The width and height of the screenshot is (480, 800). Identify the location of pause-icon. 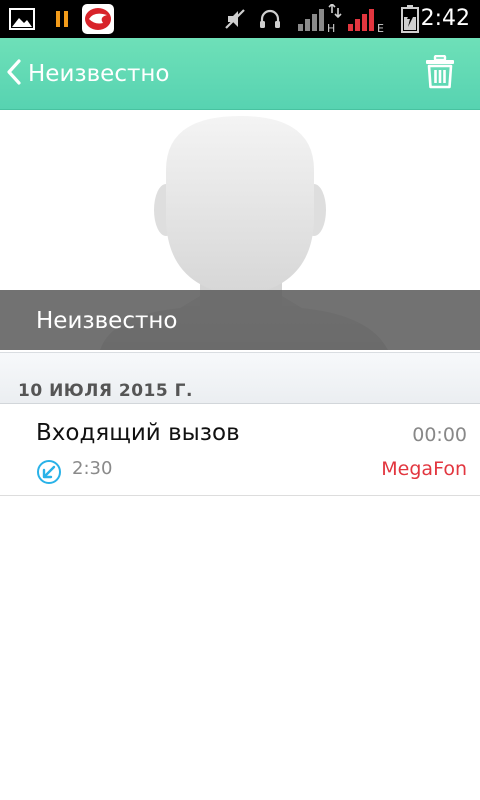
(62, 19).